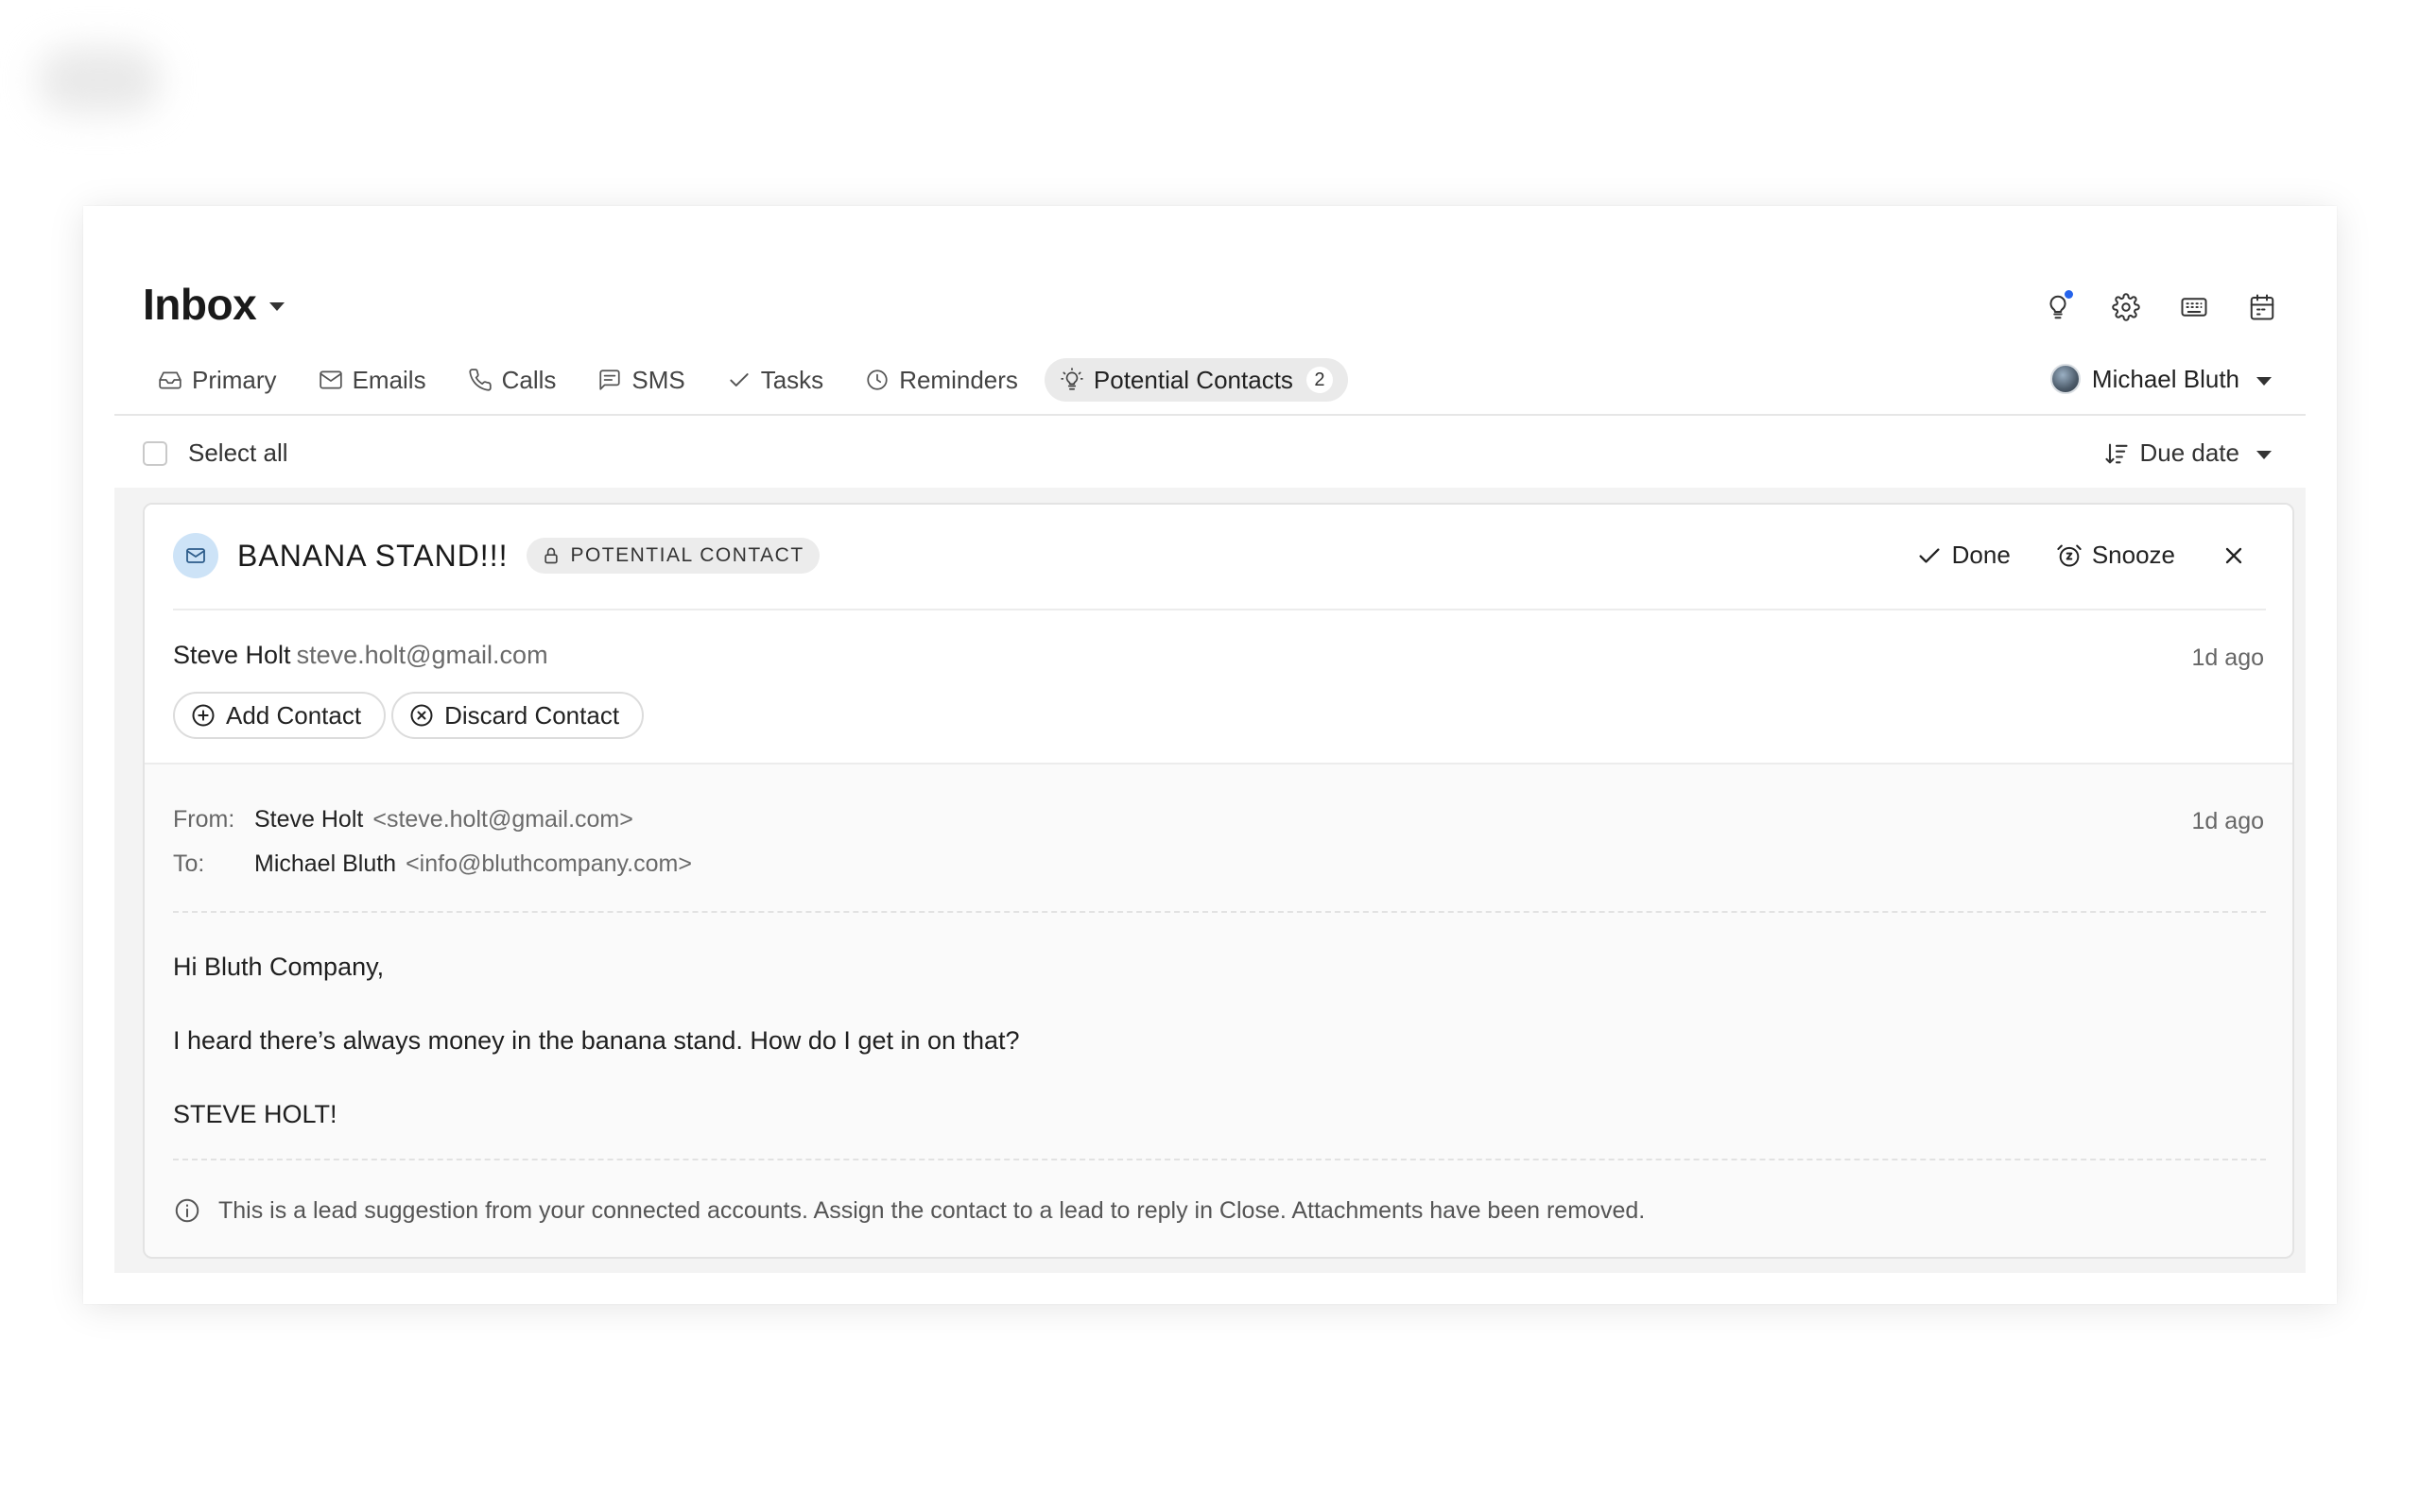 This screenshot has height=1512, width=2420. I want to click on done-label: Done, so click(1981, 555).